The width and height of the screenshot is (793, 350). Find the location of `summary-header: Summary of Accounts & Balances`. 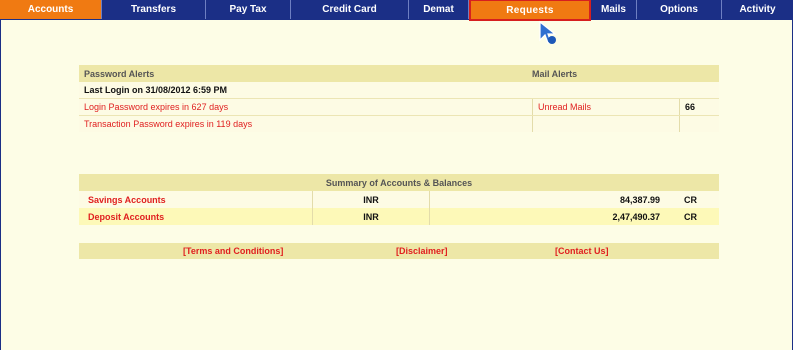

summary-header: Summary of Accounts & Balances is located at coordinates (399, 182).